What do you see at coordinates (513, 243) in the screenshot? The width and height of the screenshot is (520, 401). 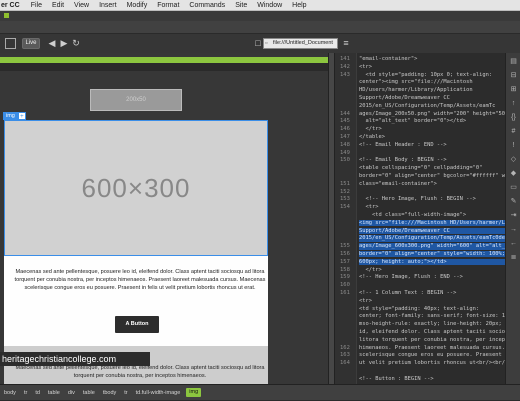 I see `outdent-code-icon: ←` at bounding box center [513, 243].